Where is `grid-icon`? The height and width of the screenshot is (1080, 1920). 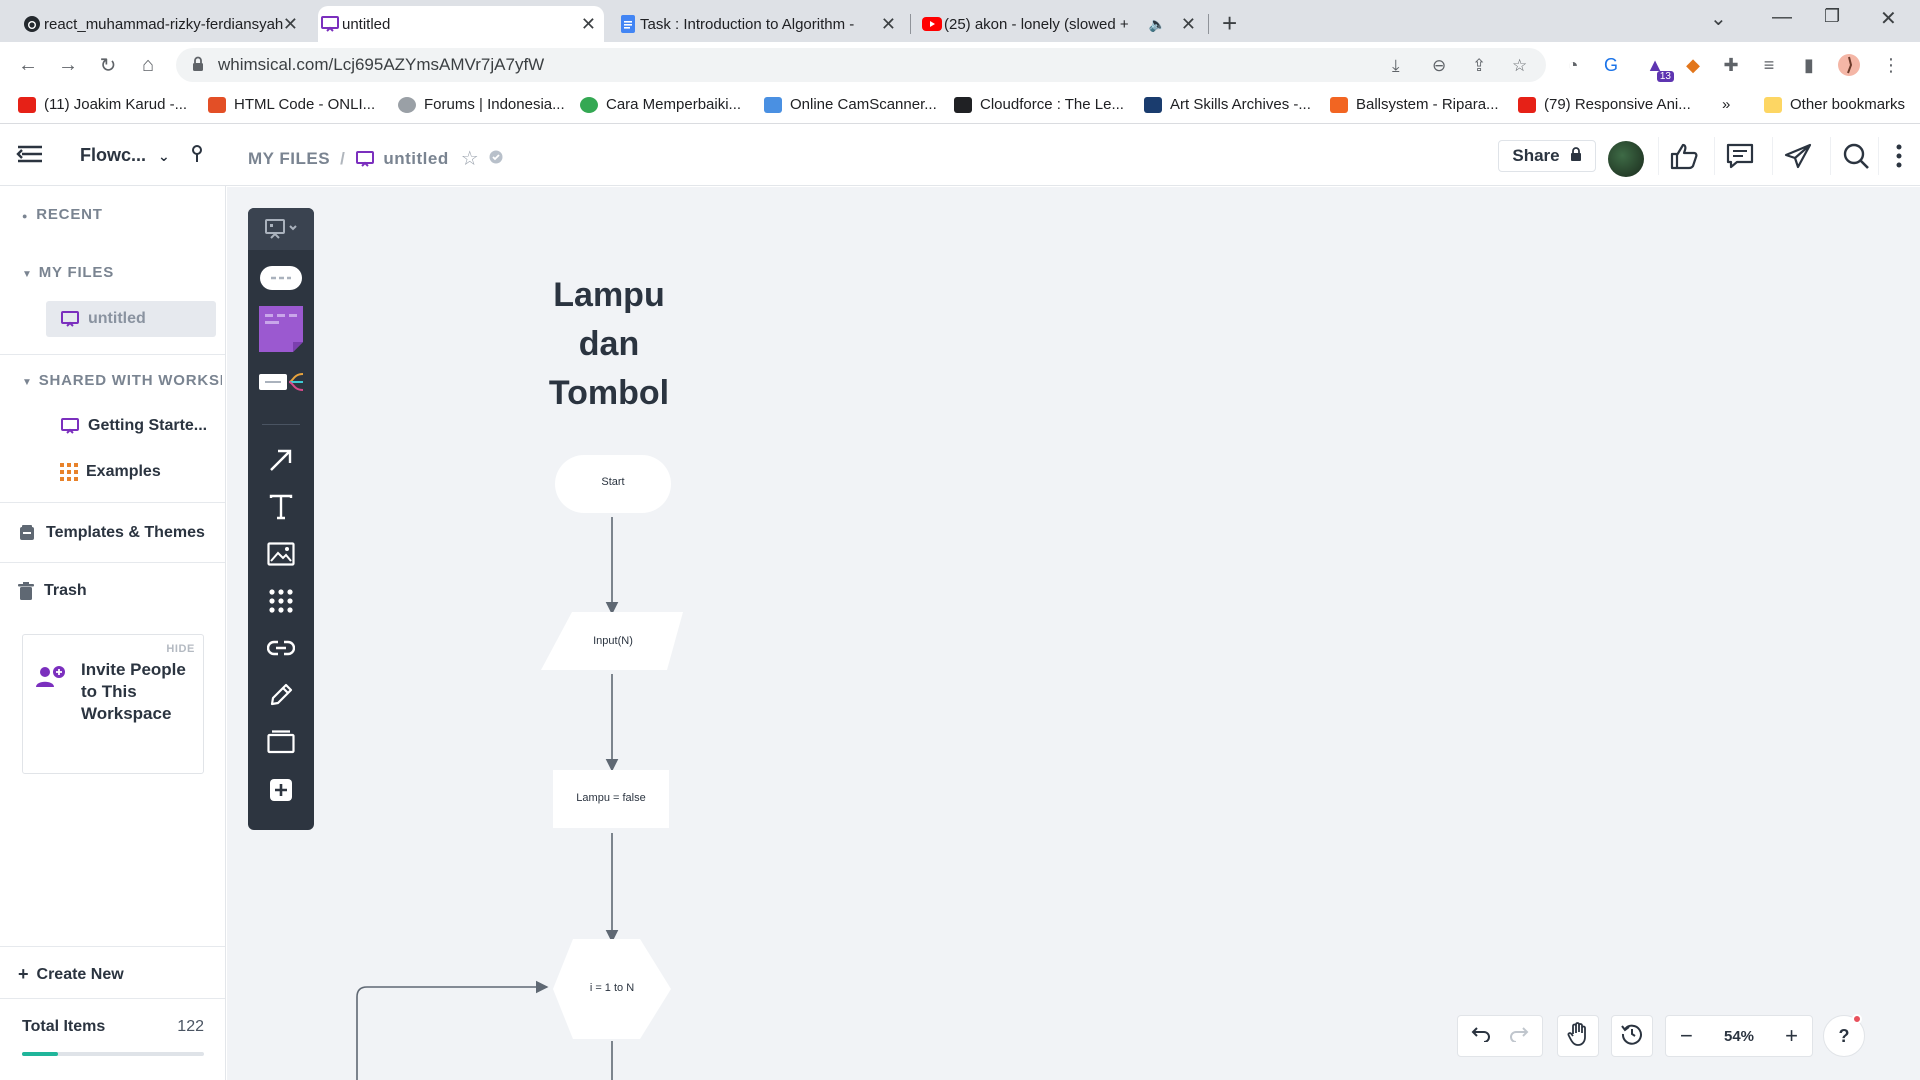 grid-icon is located at coordinates (69, 472).